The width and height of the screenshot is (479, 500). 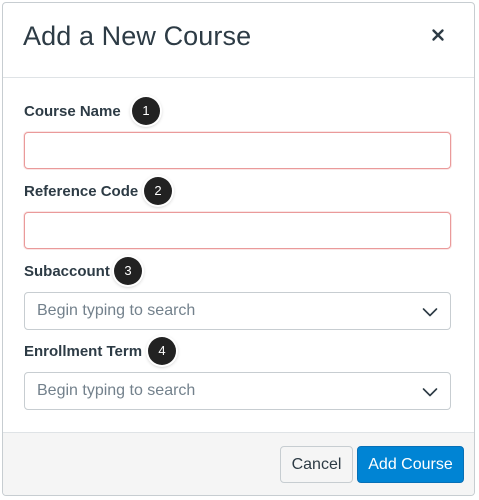 What do you see at coordinates (237, 230) in the screenshot?
I see `reference-code-input` at bounding box center [237, 230].